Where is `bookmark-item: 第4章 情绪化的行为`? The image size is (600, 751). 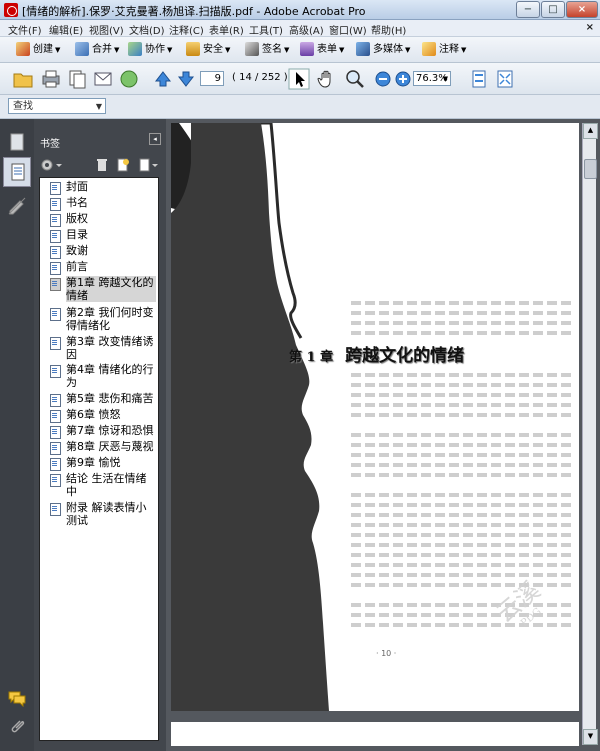 bookmark-item: 第4章 情绪化的行为 is located at coordinates (100, 377).